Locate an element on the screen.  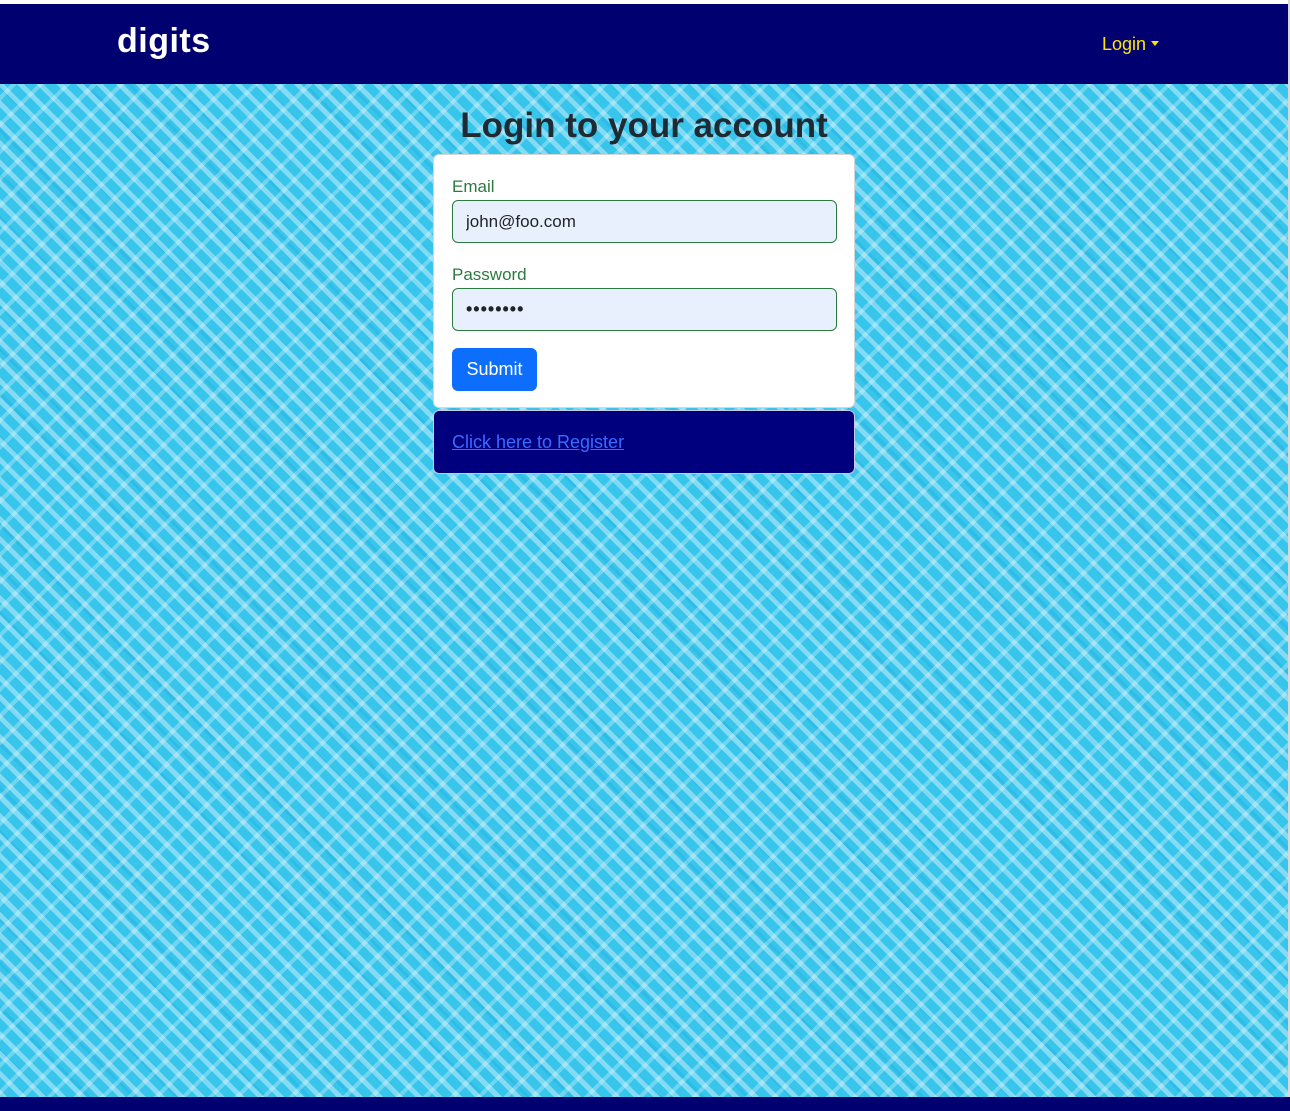
password-label: Password is located at coordinates (489, 274).